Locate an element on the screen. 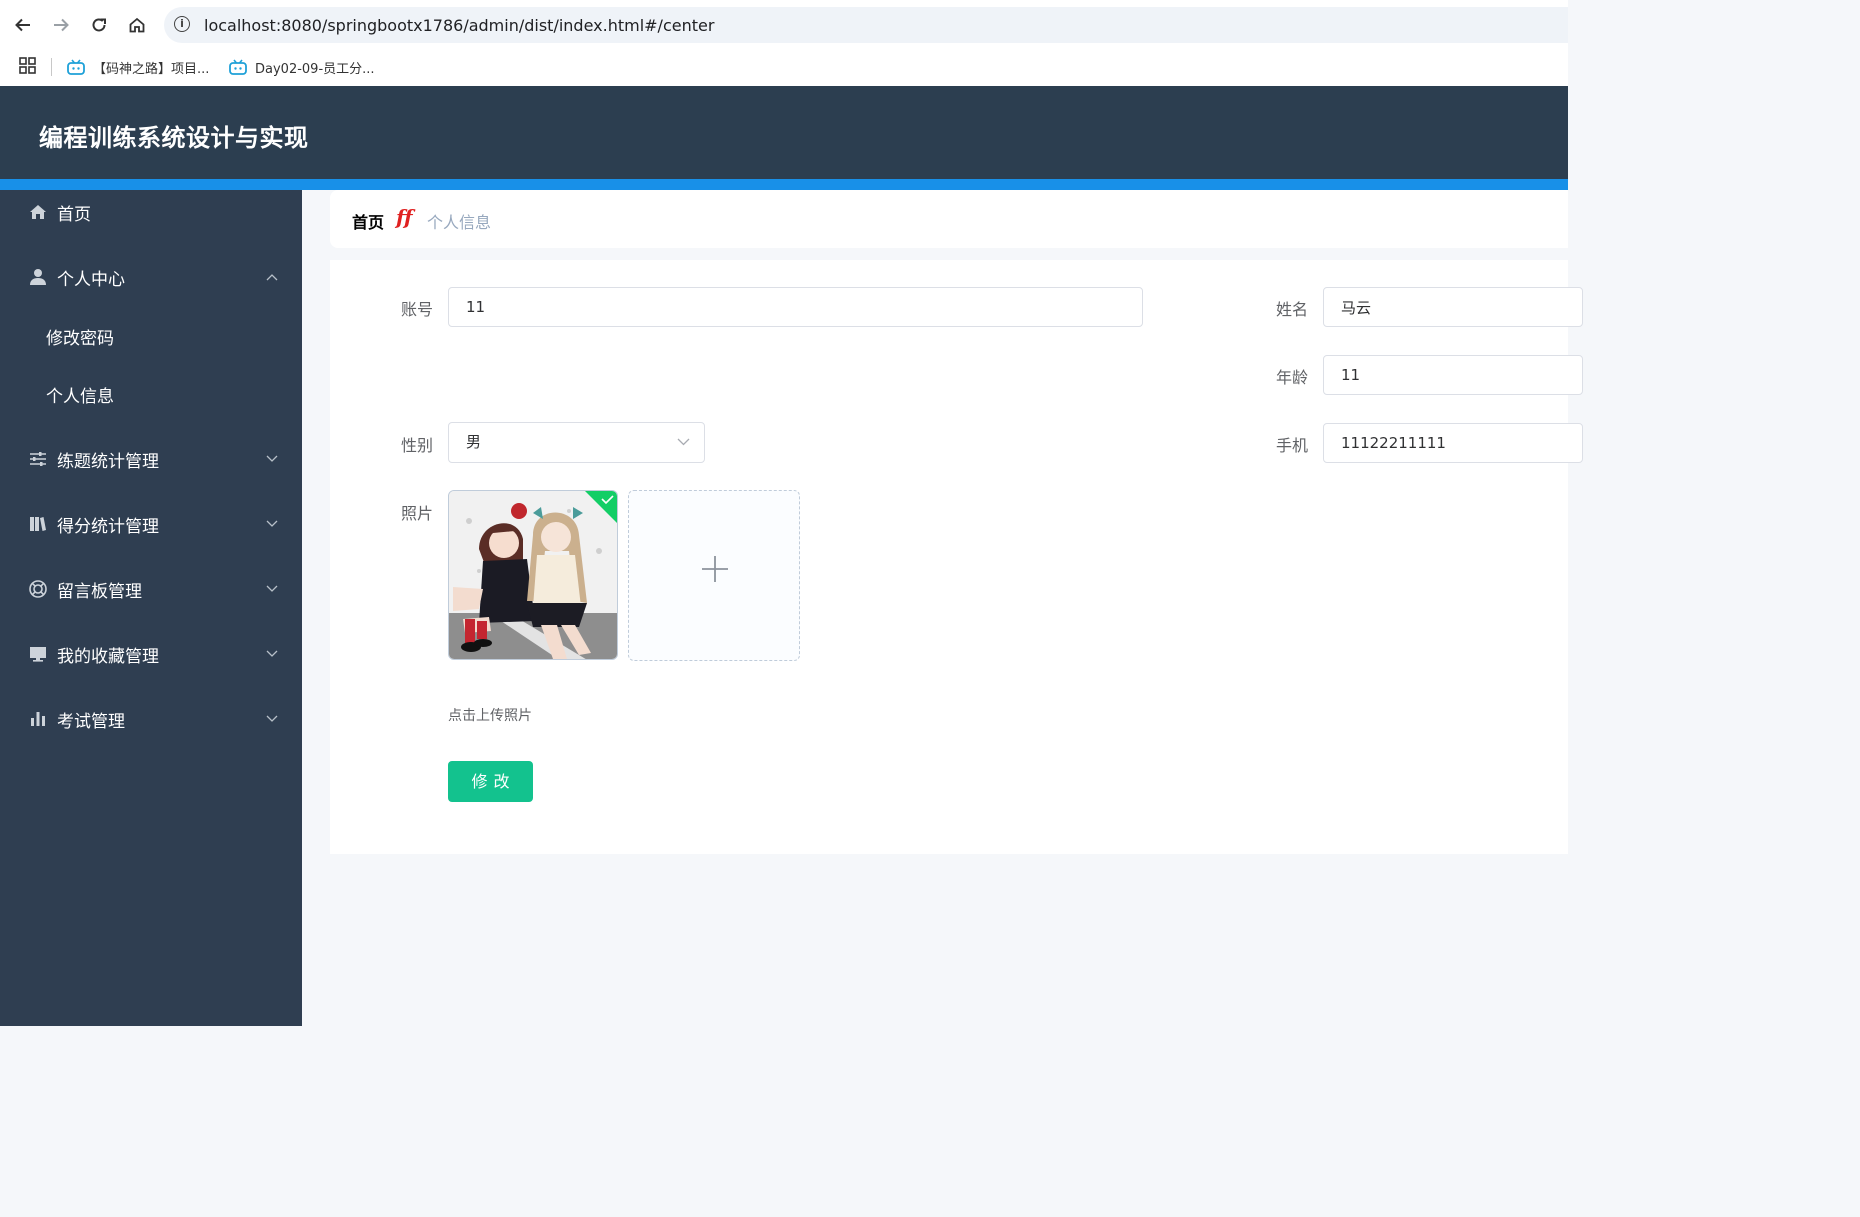 The height and width of the screenshot is (1217, 1860). monitor-icon is located at coordinates (38, 654).